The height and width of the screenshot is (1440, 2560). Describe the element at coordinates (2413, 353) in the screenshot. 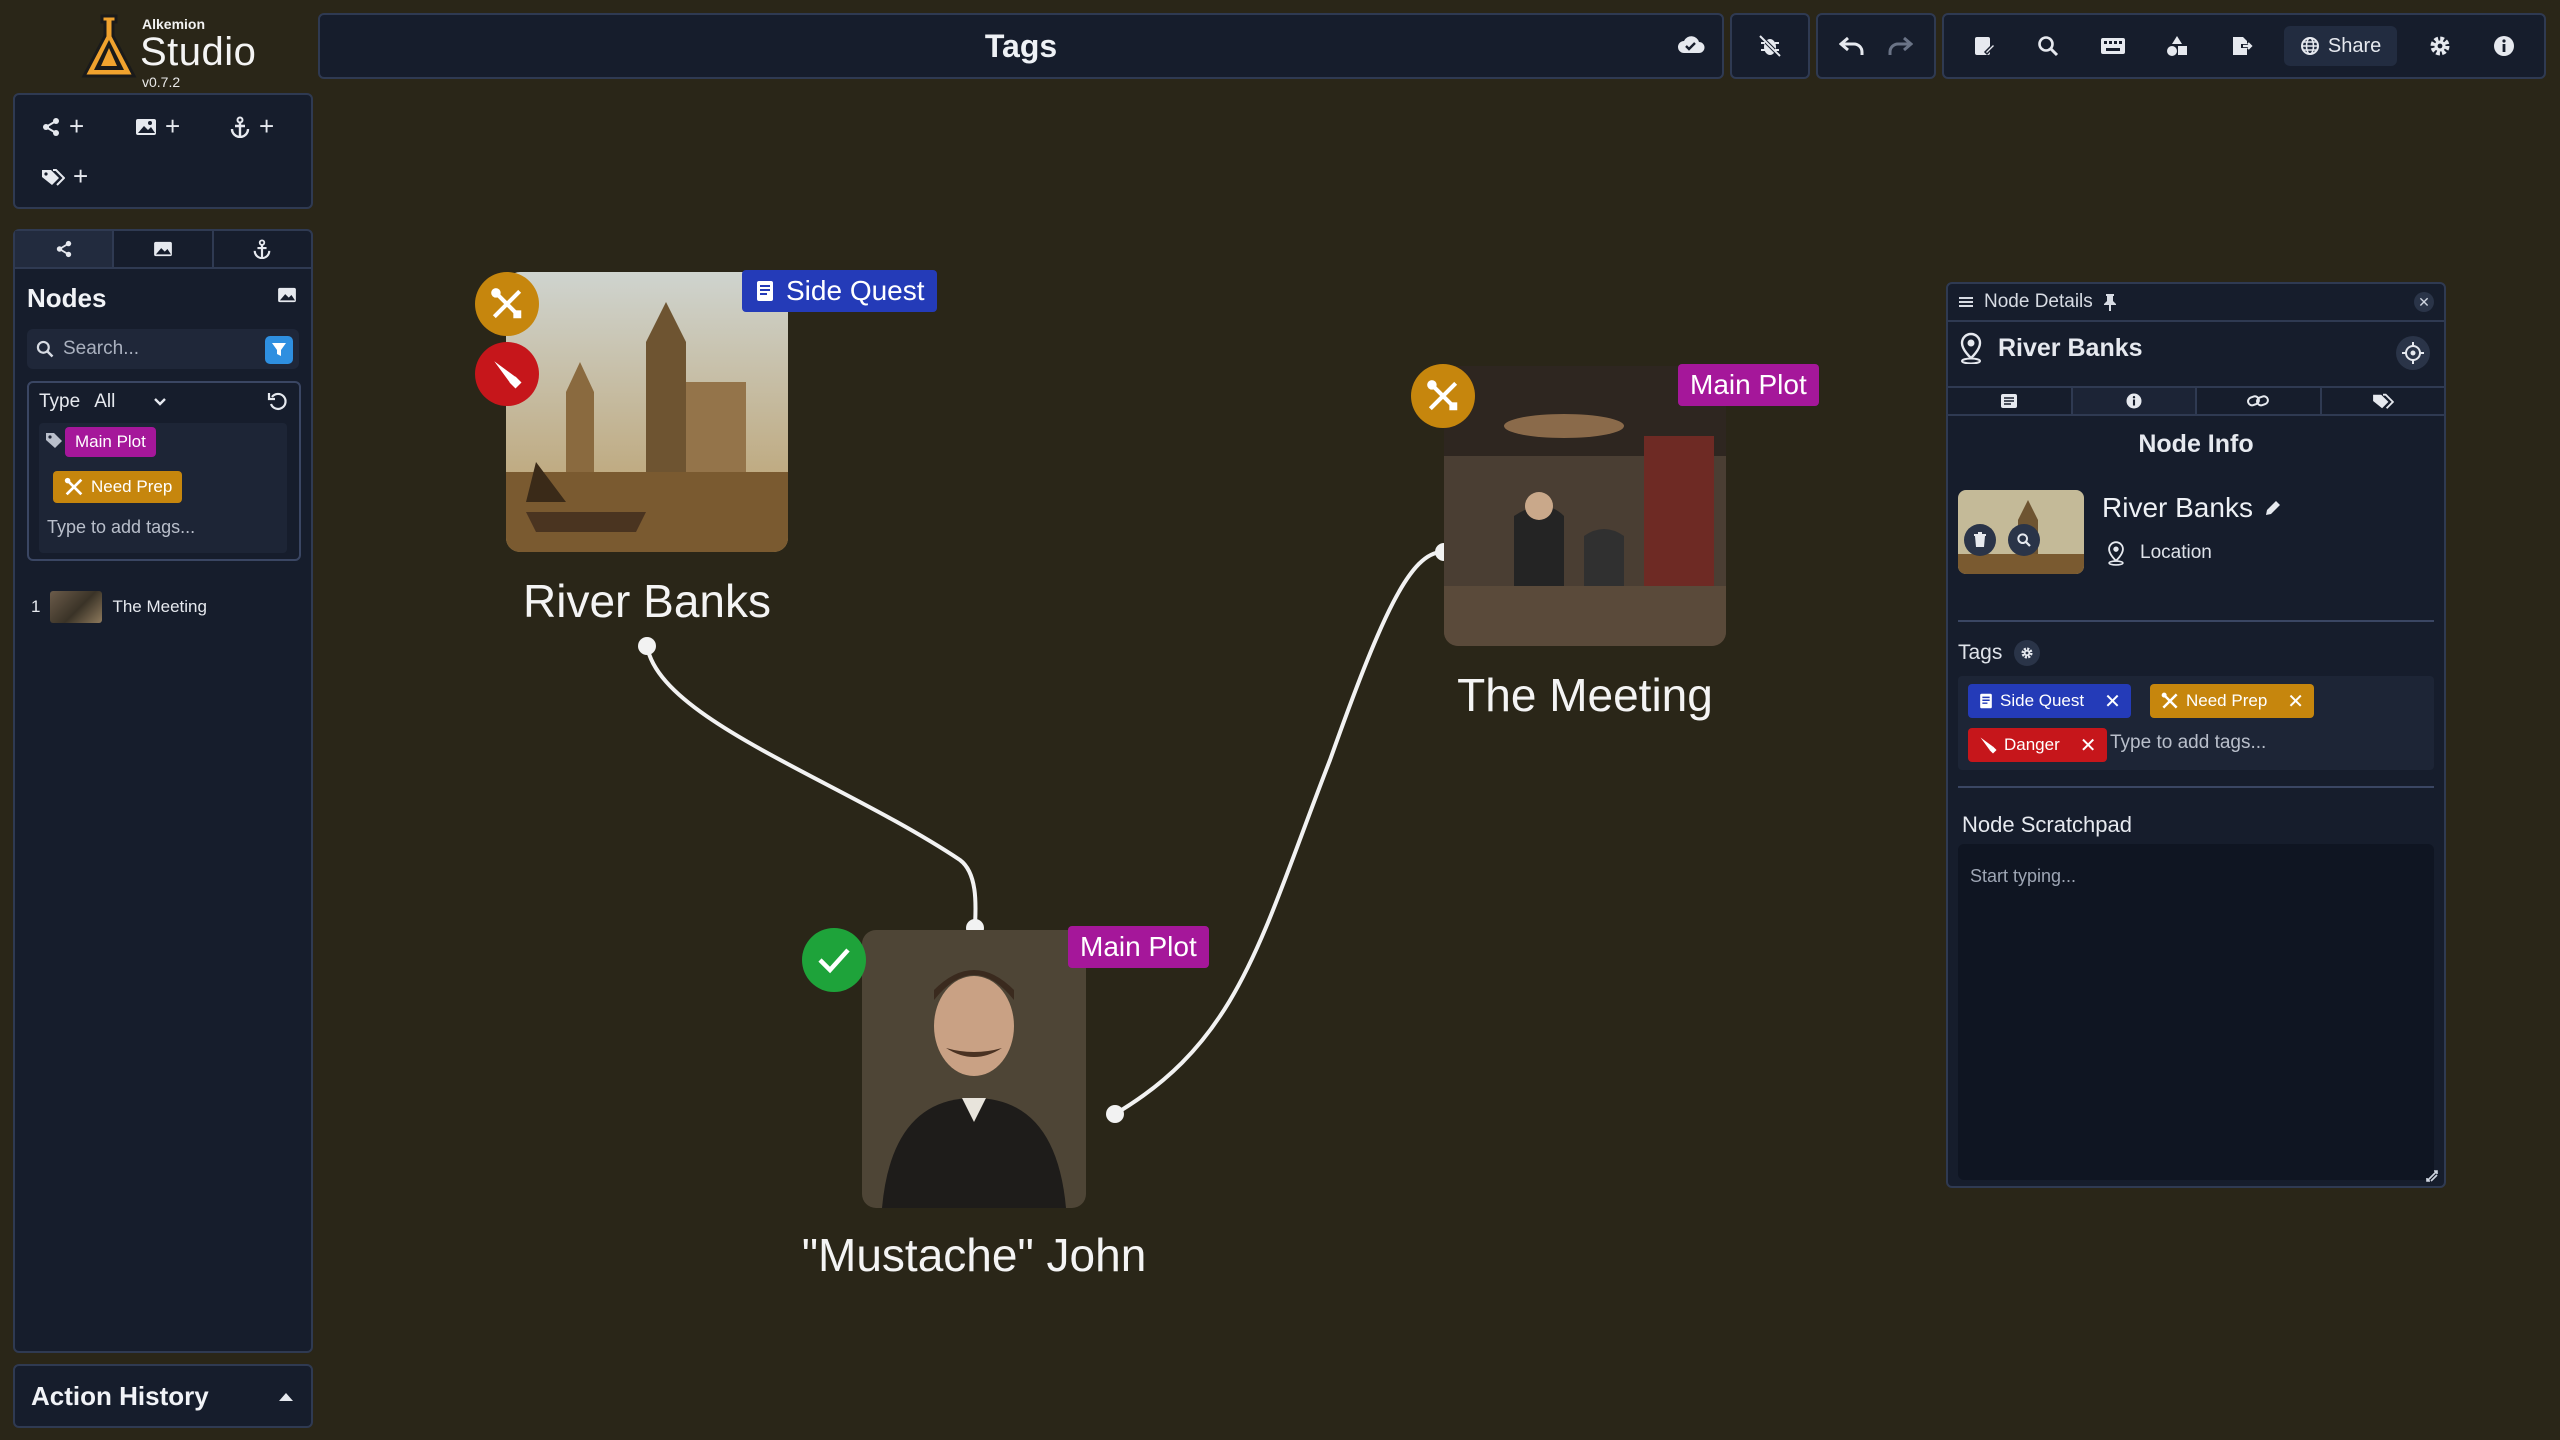

I see `locate-node-icon` at that location.